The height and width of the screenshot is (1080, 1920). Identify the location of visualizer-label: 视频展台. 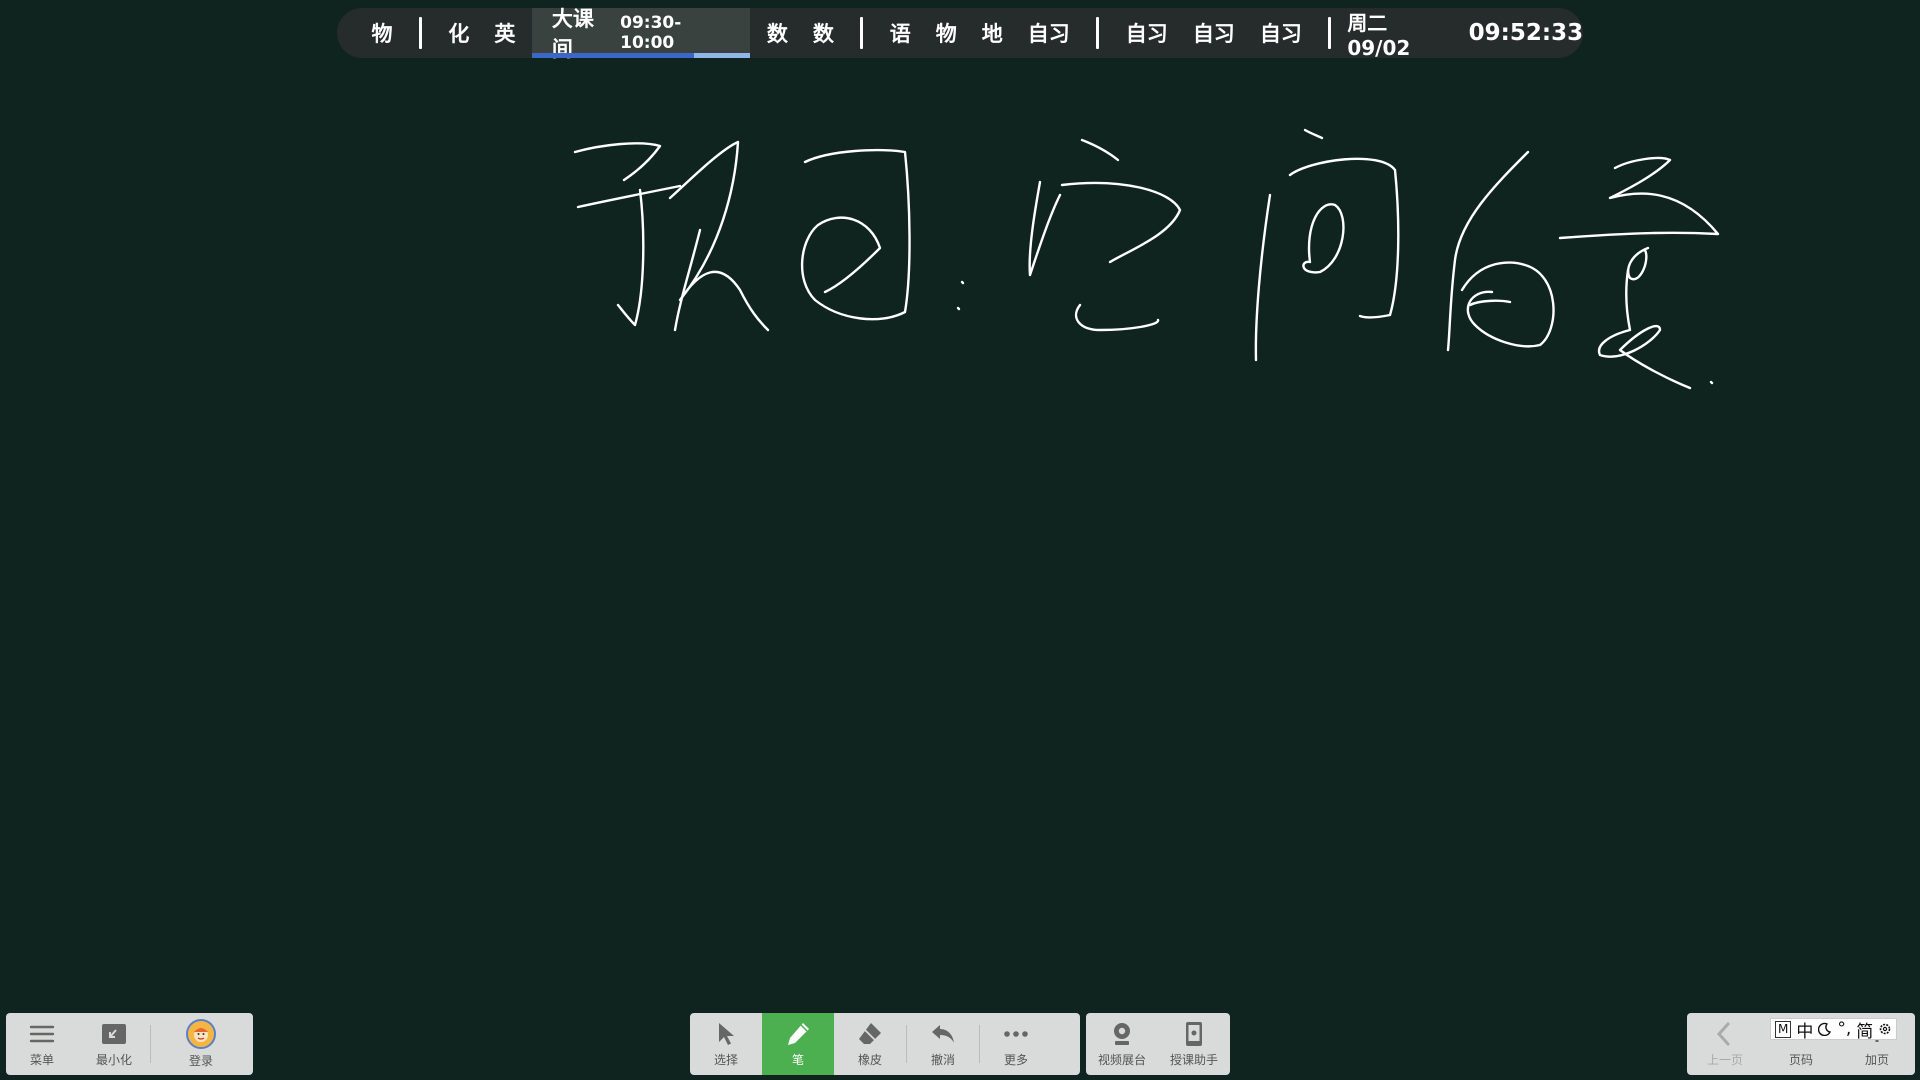
(1121, 1060).